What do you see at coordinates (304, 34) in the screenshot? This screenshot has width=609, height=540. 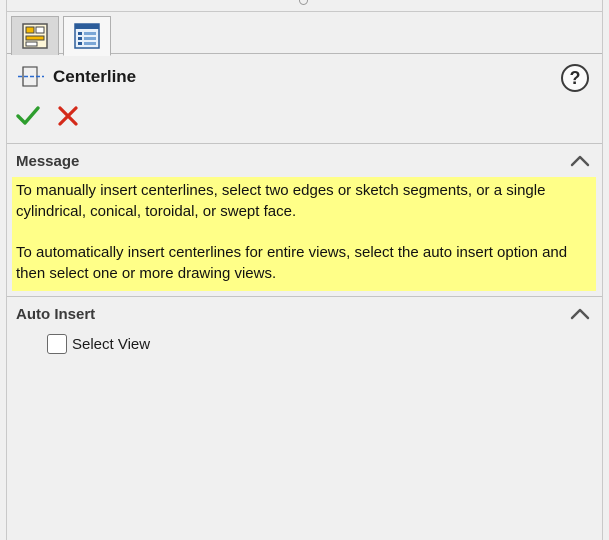 I see `manager-tabs` at bounding box center [304, 34].